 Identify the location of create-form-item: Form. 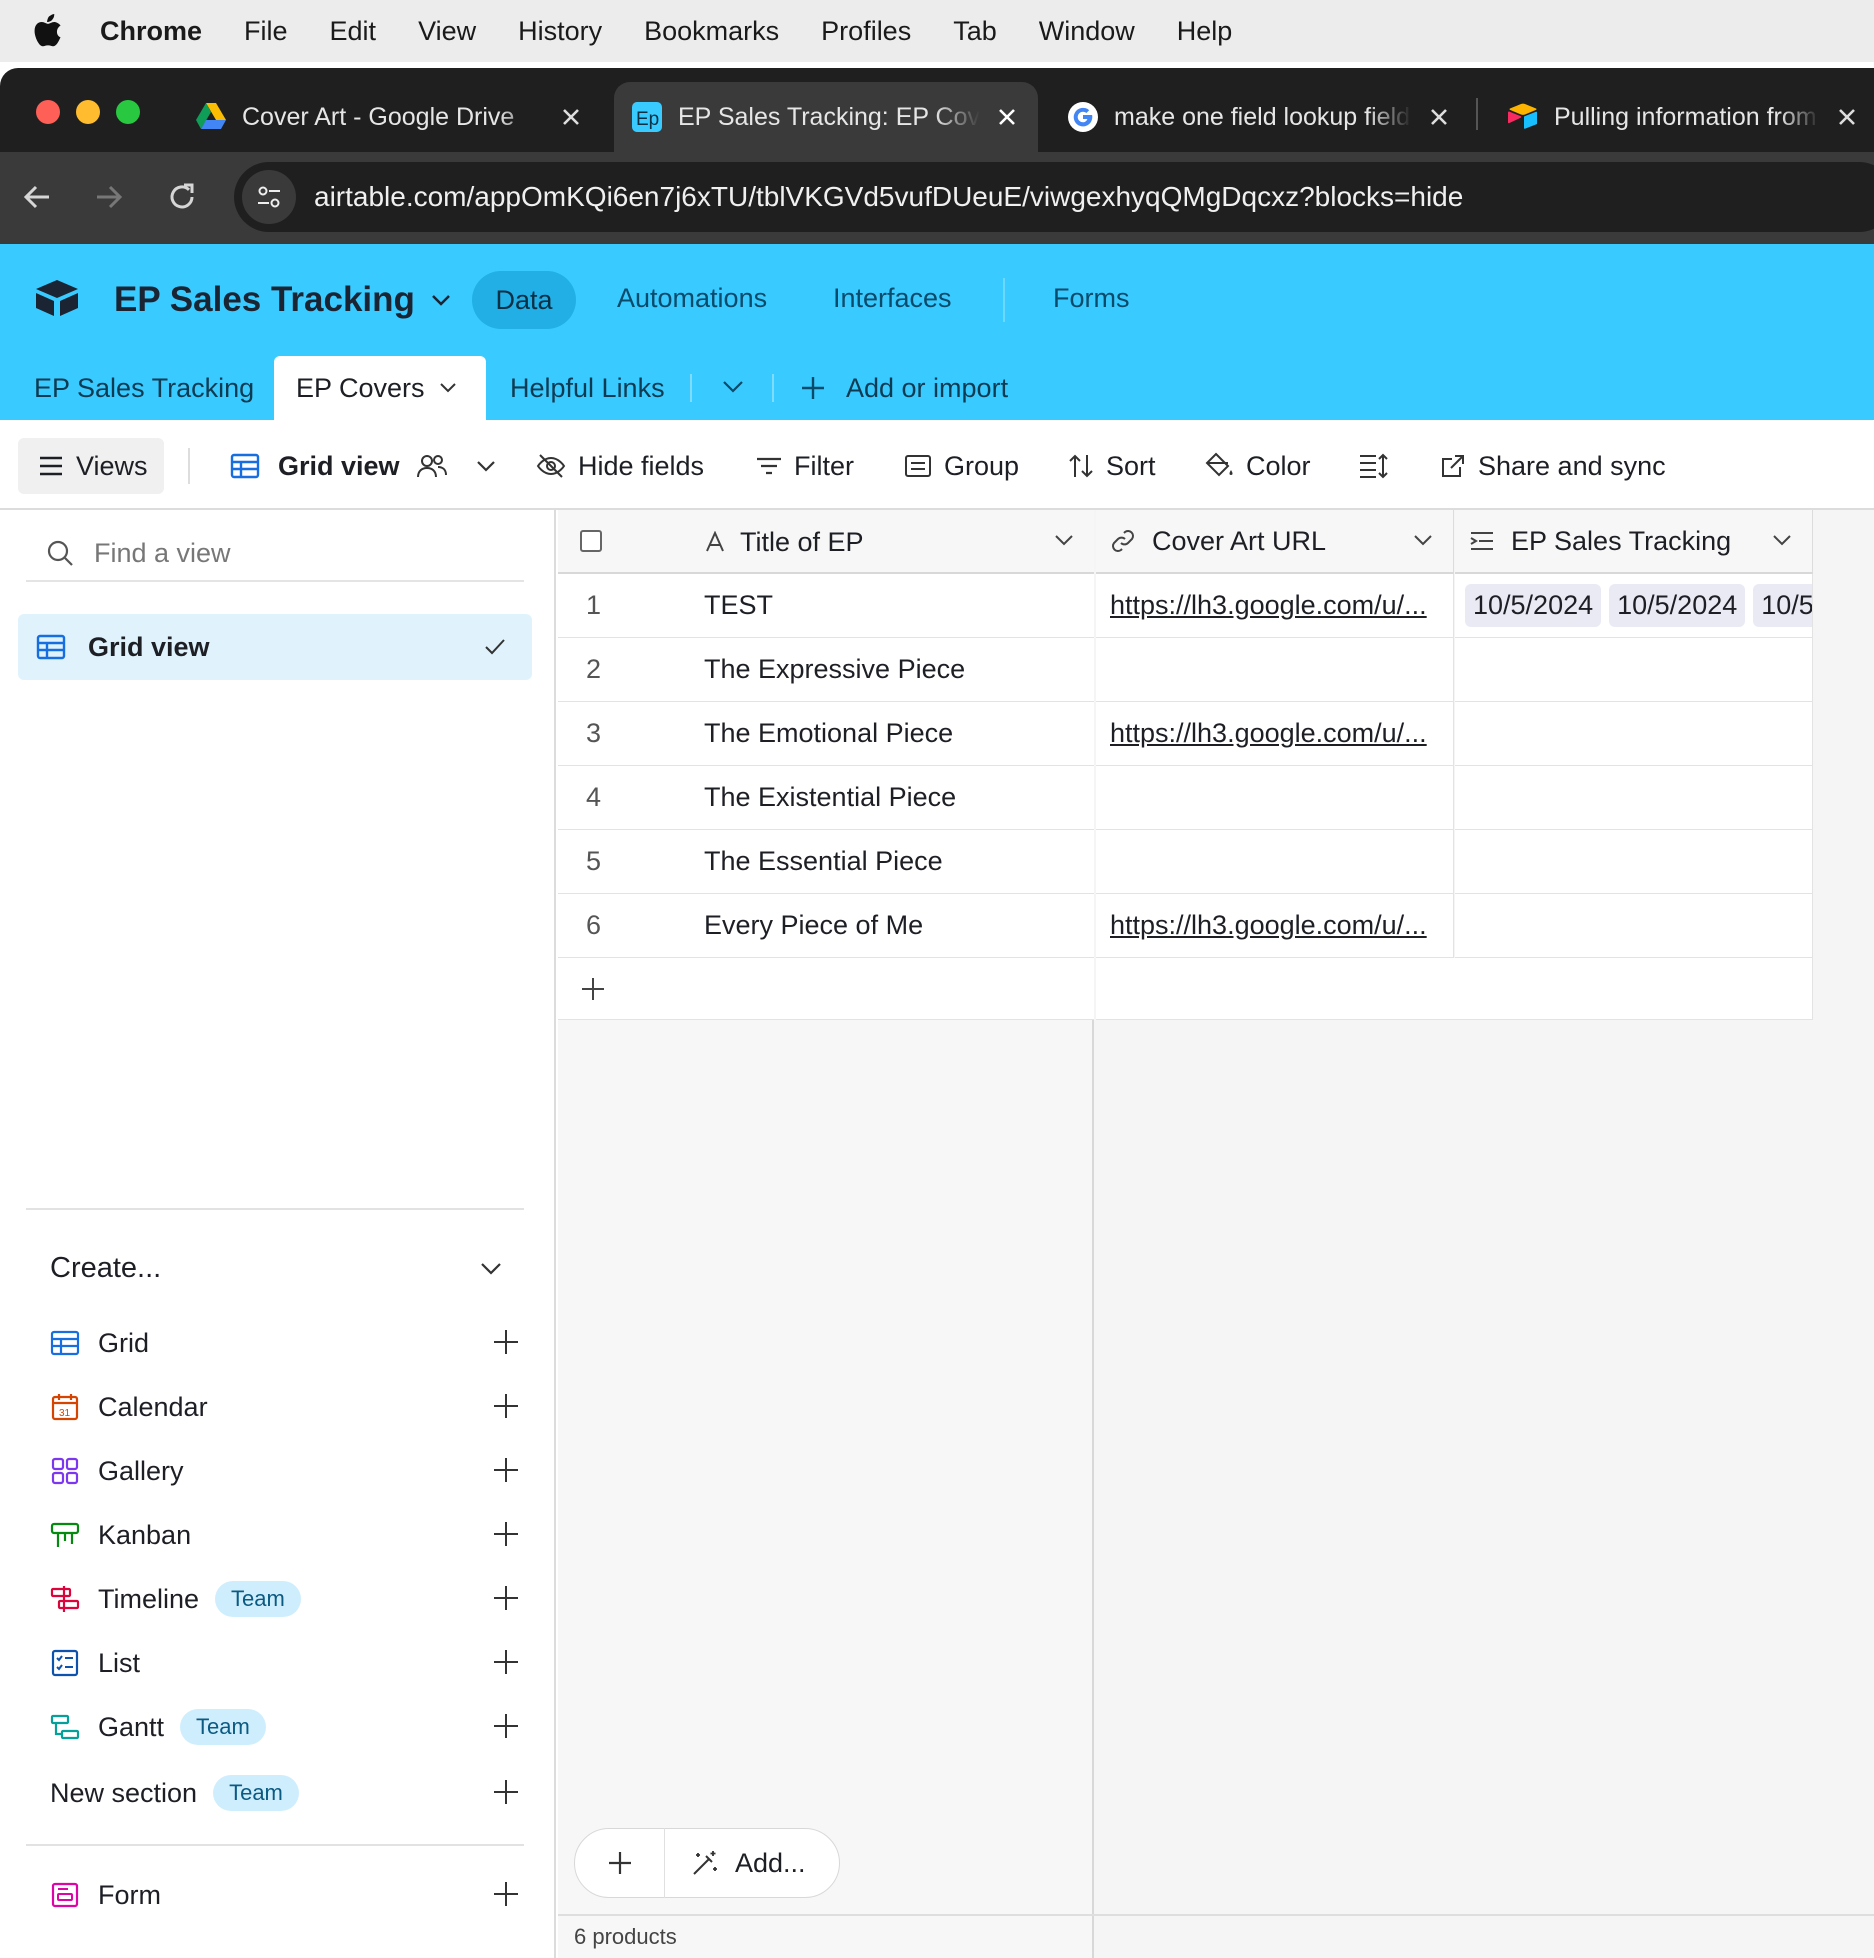
(285, 1895).